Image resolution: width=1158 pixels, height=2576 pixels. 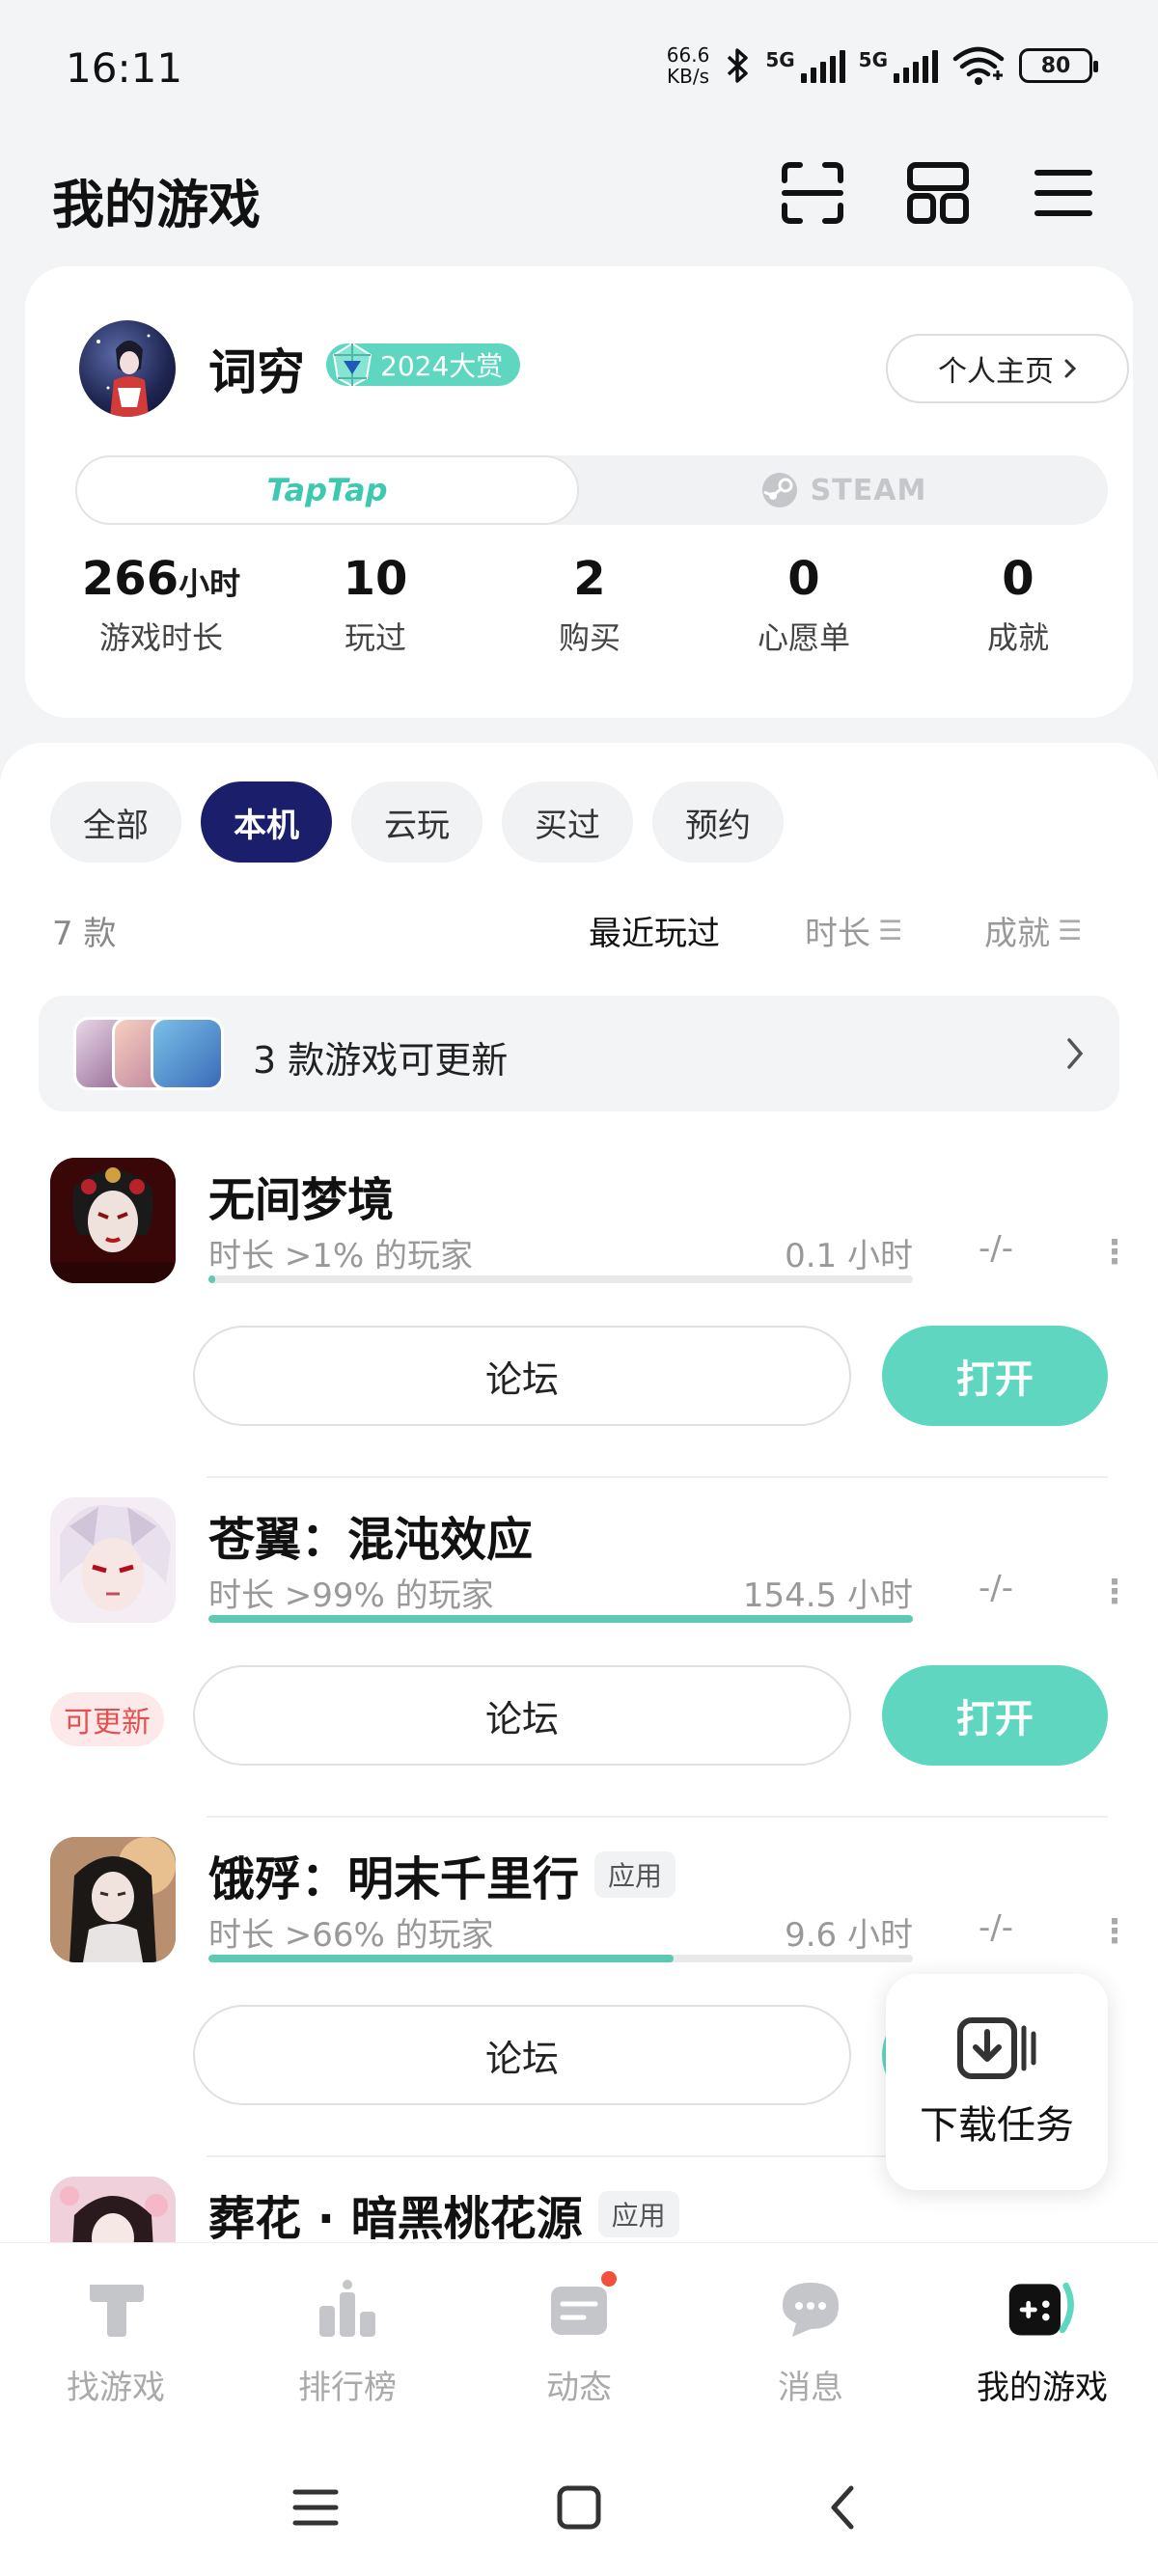 I want to click on platform-taptap-tab: TapTap, so click(x=327, y=490).